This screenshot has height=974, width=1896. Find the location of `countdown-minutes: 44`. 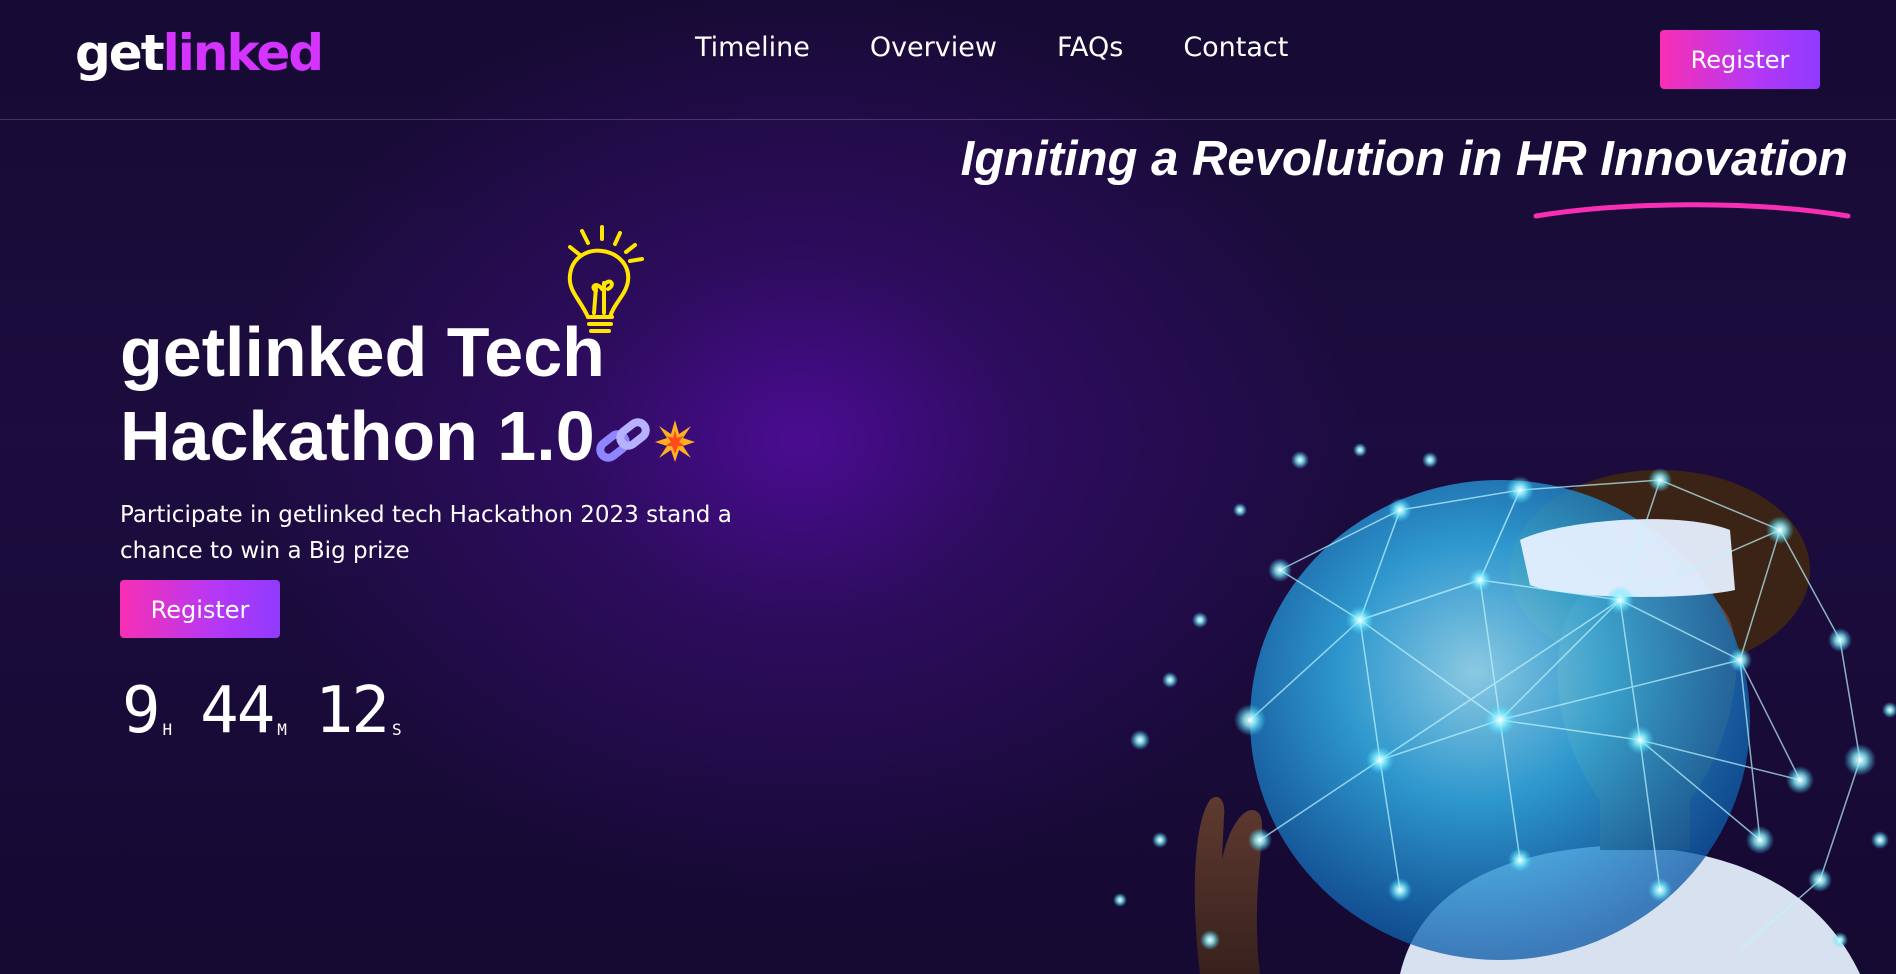

countdown-minutes: 44 is located at coordinates (237, 711).